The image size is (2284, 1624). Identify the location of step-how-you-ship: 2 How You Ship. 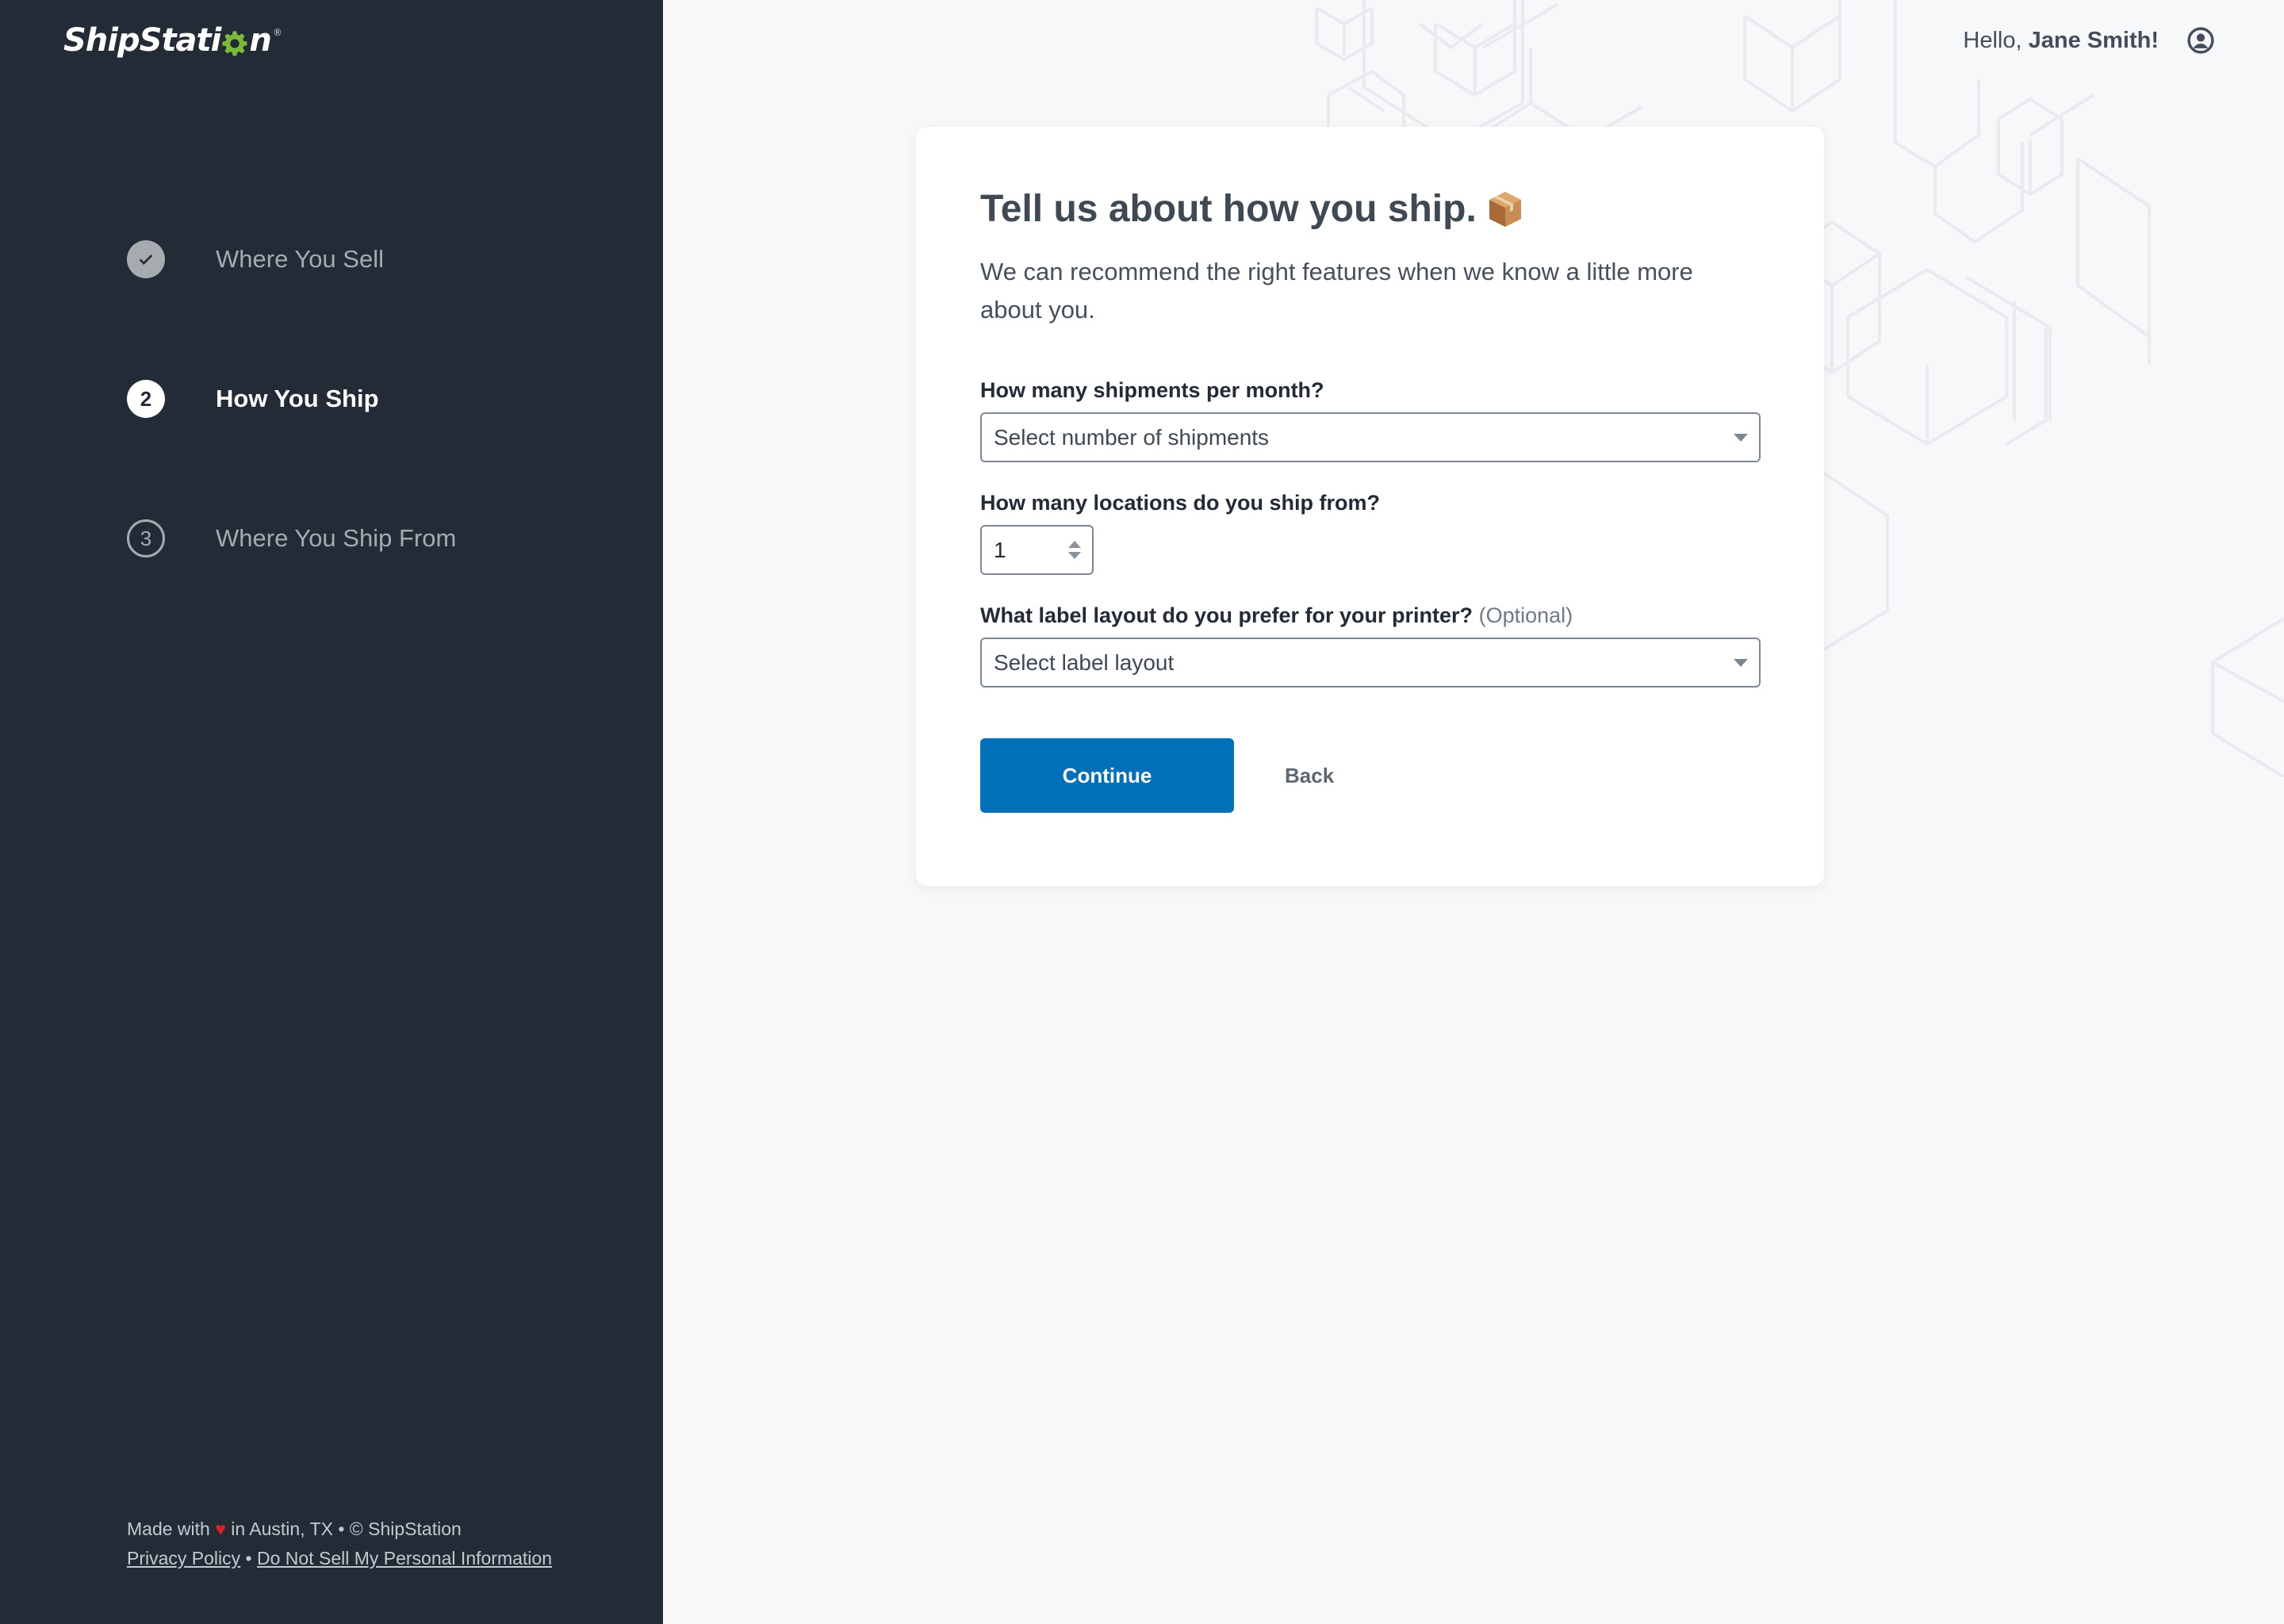
(291, 399).